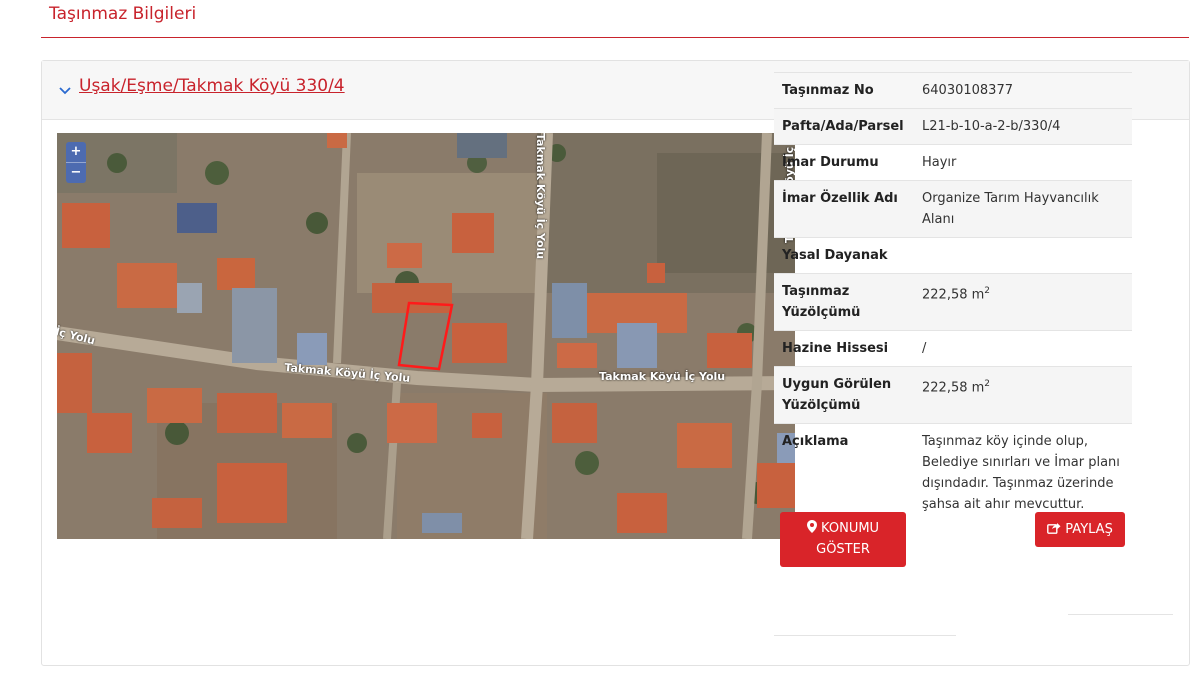  Describe the element at coordinates (850, 528) in the screenshot. I see `show-location-label: KONUMU` at that location.